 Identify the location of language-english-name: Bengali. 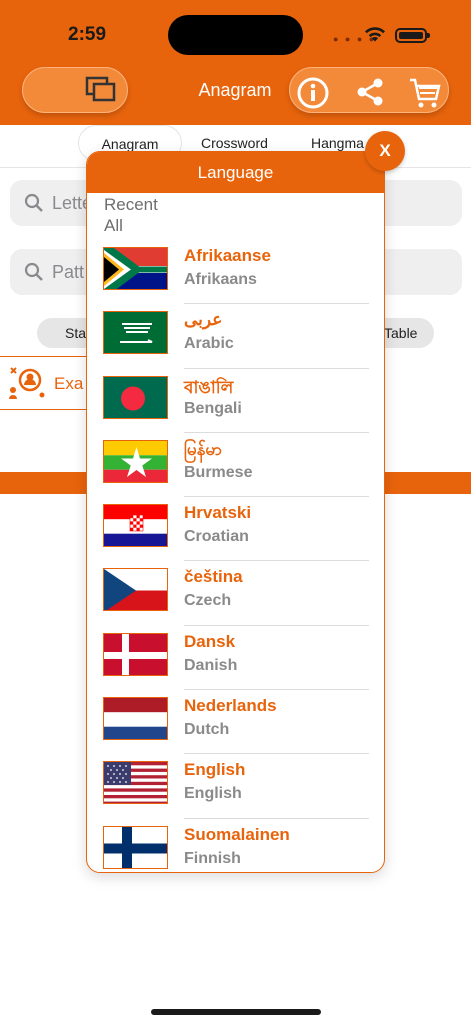
(213, 408).